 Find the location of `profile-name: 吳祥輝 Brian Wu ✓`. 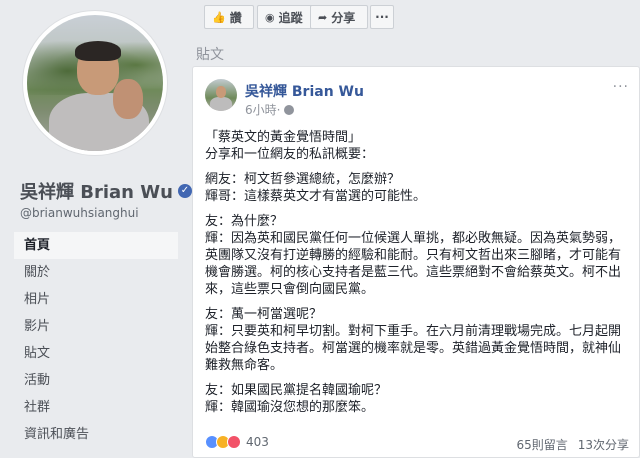

profile-name: 吳祥輝 Brian Wu ✓ is located at coordinates (106, 191).